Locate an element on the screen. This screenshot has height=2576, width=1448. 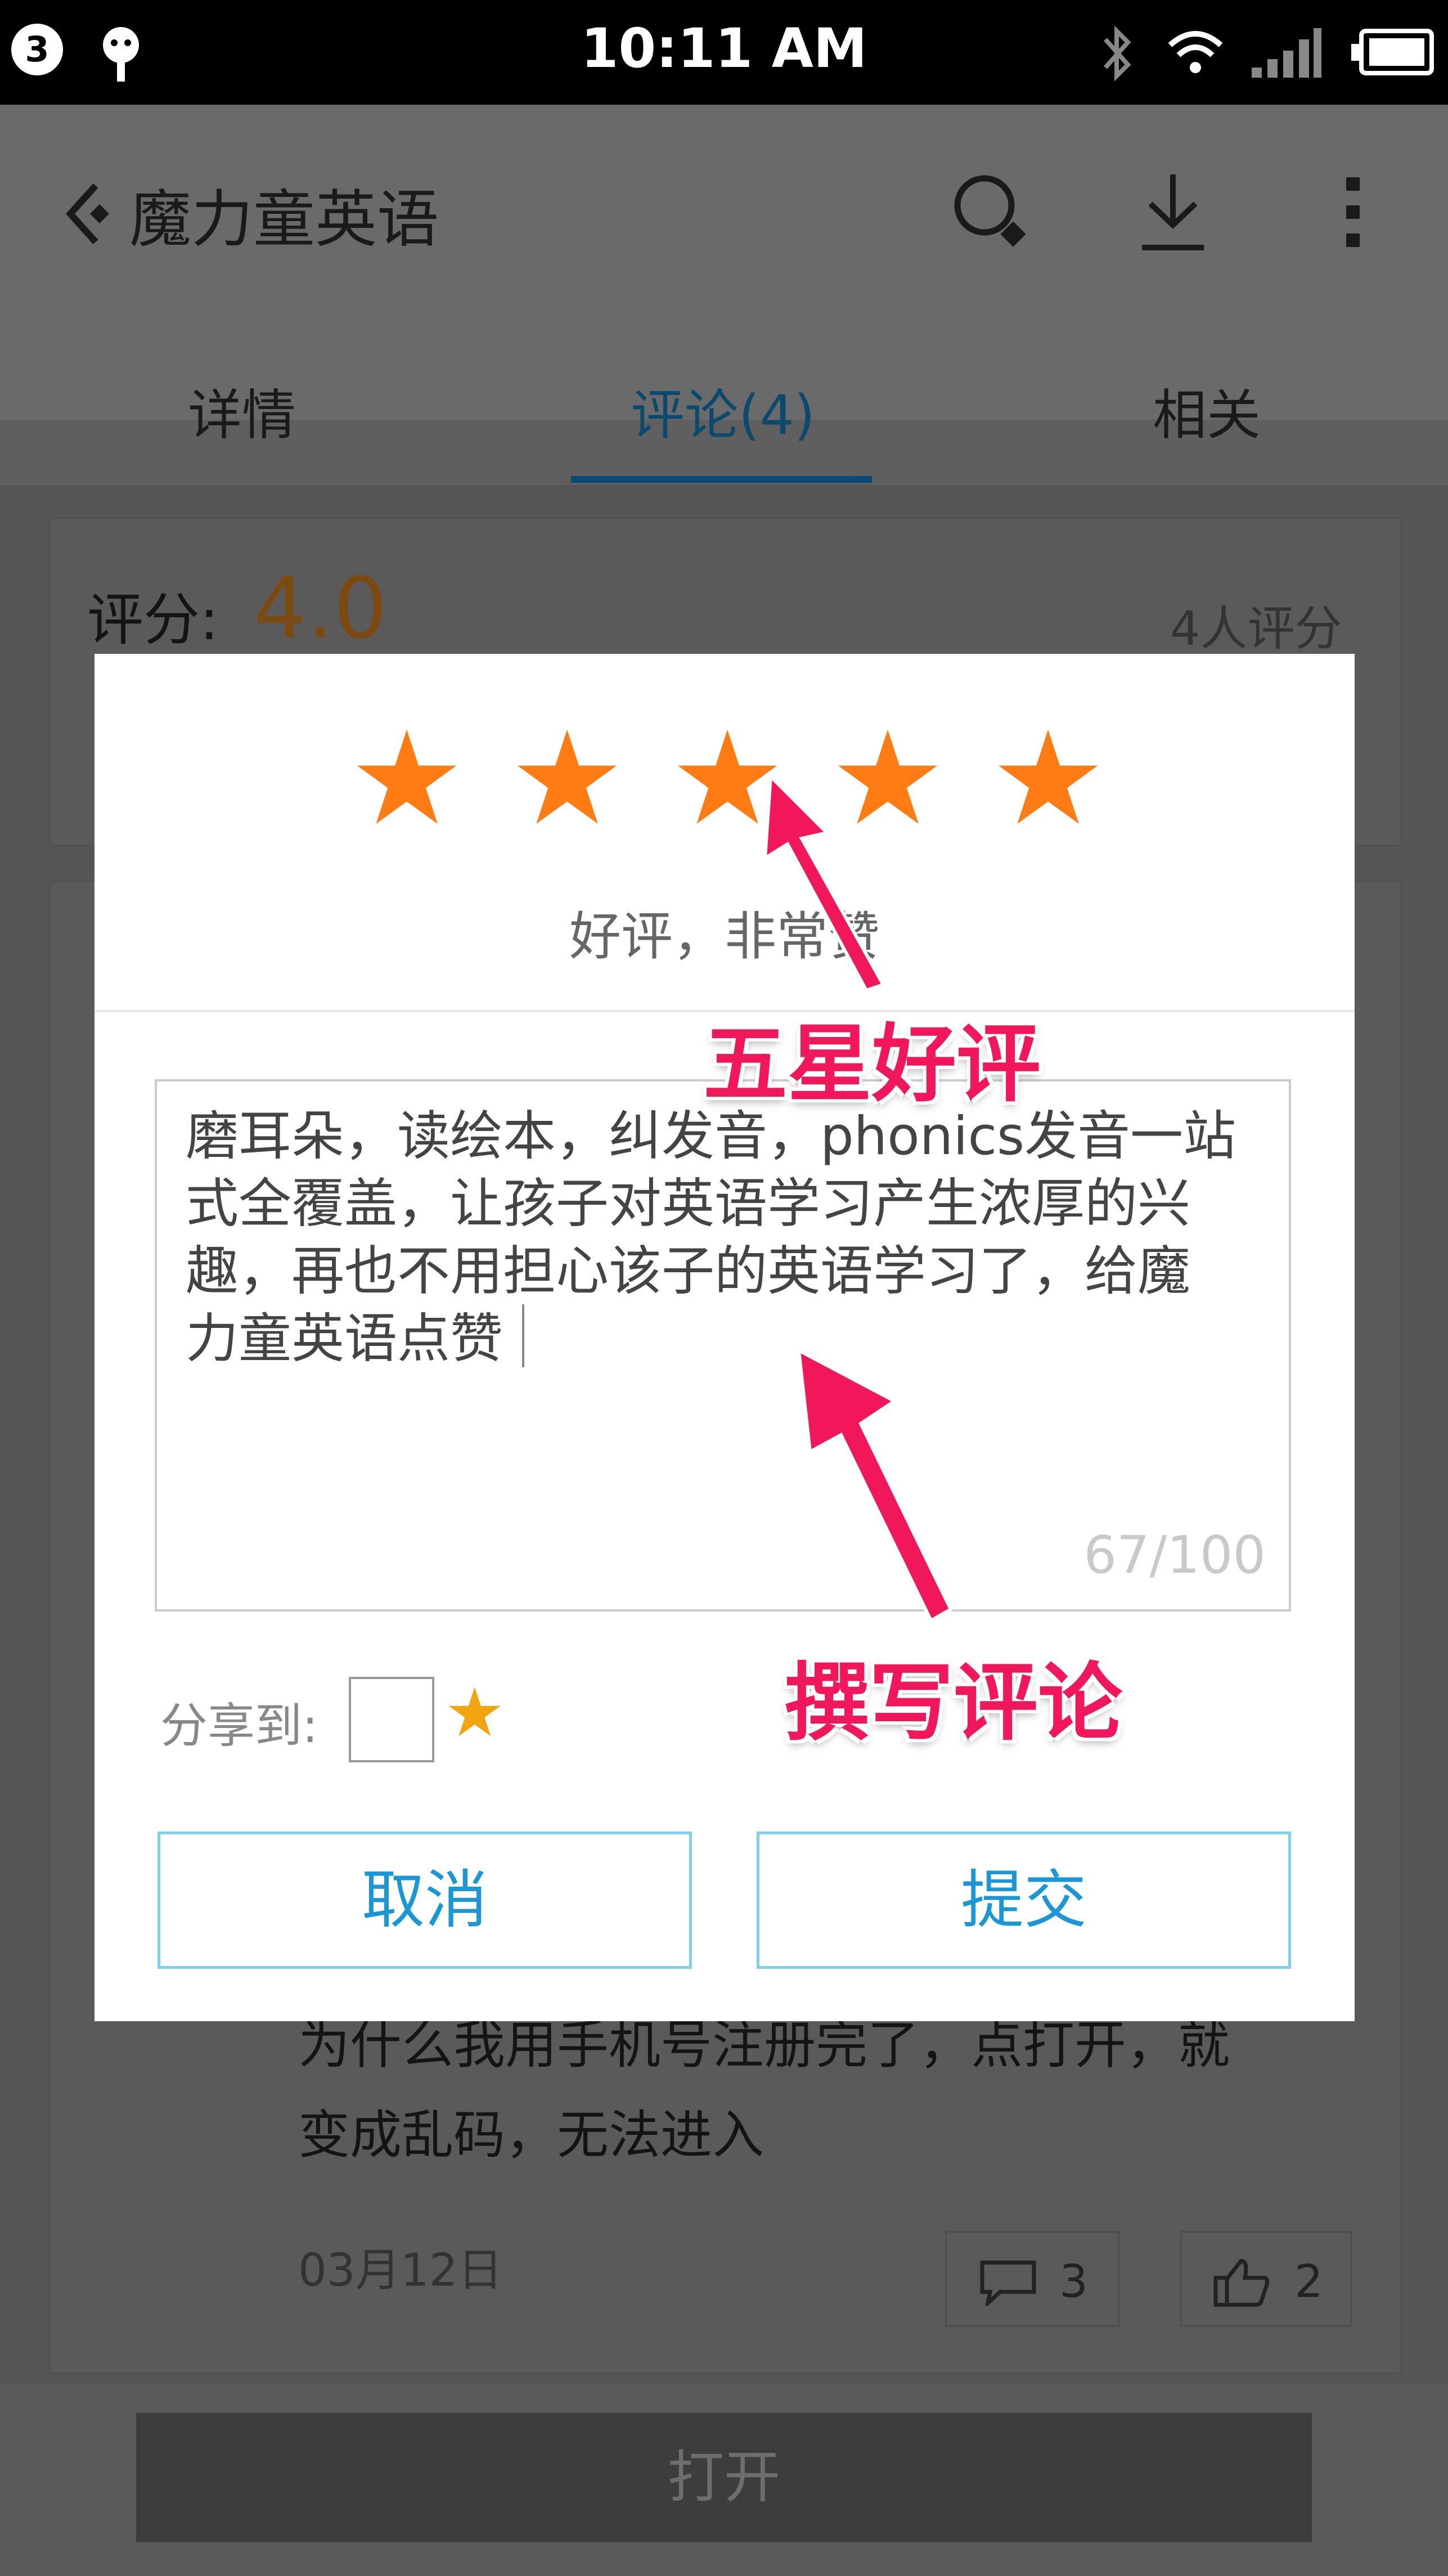
rating-description: 好评，非常赞 is located at coordinates (724, 936).